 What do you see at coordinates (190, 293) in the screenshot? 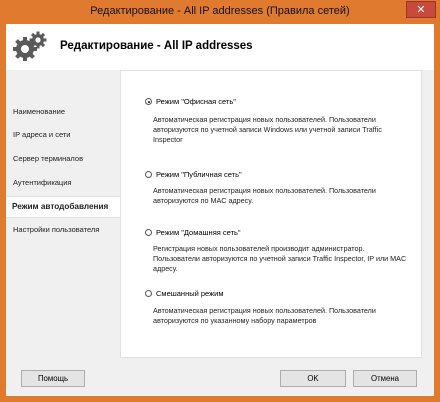
I see `label-mixed-mode: Смешанный режим` at bounding box center [190, 293].